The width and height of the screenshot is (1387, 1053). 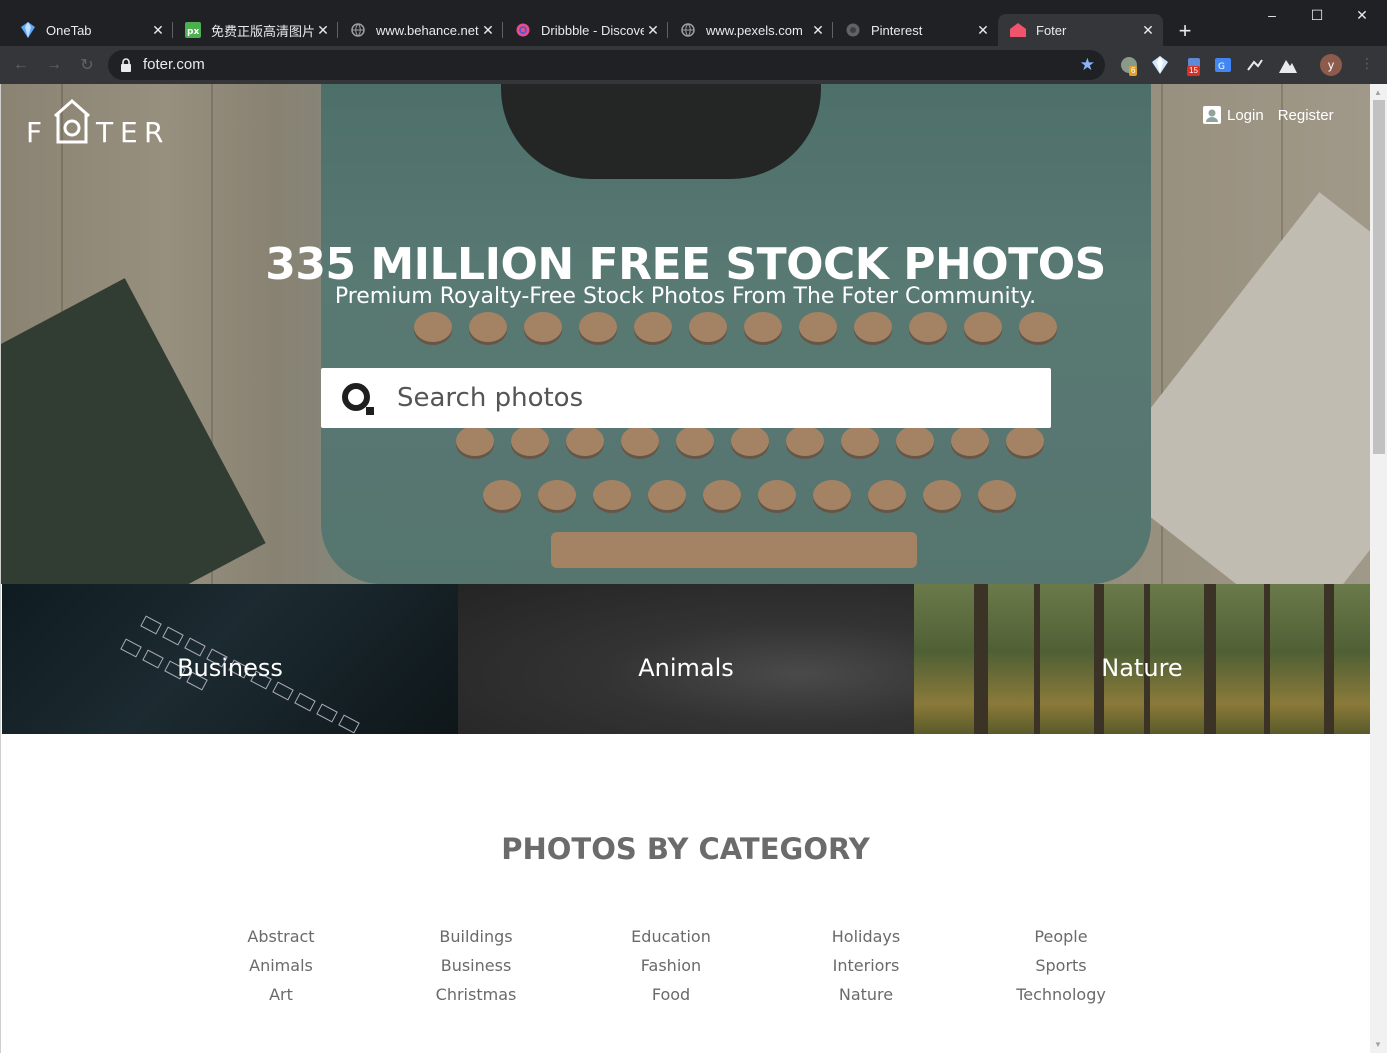 I want to click on extension-circle-icon: 6, so click(x=1129, y=65).